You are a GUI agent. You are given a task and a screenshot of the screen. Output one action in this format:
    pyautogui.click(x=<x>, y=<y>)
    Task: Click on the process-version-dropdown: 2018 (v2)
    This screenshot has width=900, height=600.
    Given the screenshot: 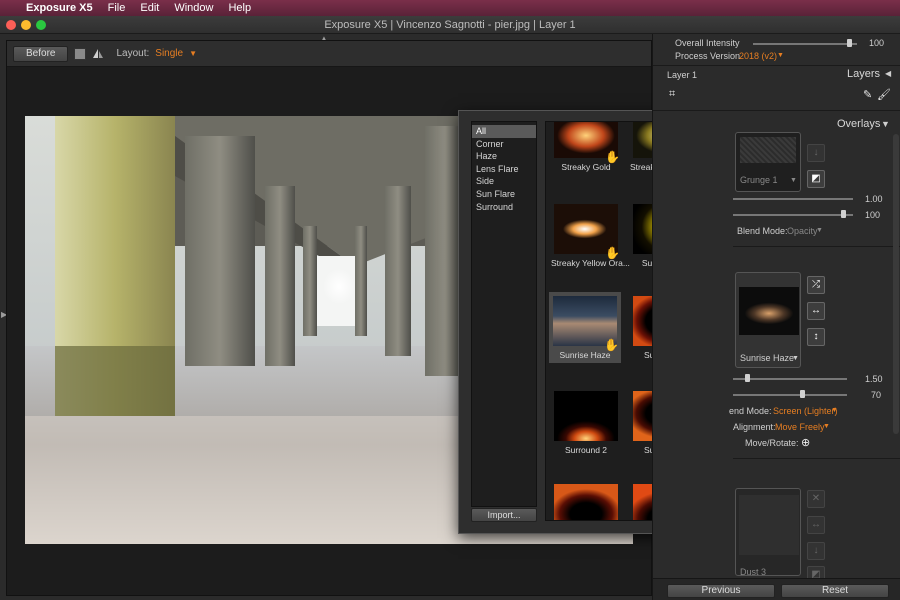 What is the action you would take?
    pyautogui.click(x=758, y=56)
    